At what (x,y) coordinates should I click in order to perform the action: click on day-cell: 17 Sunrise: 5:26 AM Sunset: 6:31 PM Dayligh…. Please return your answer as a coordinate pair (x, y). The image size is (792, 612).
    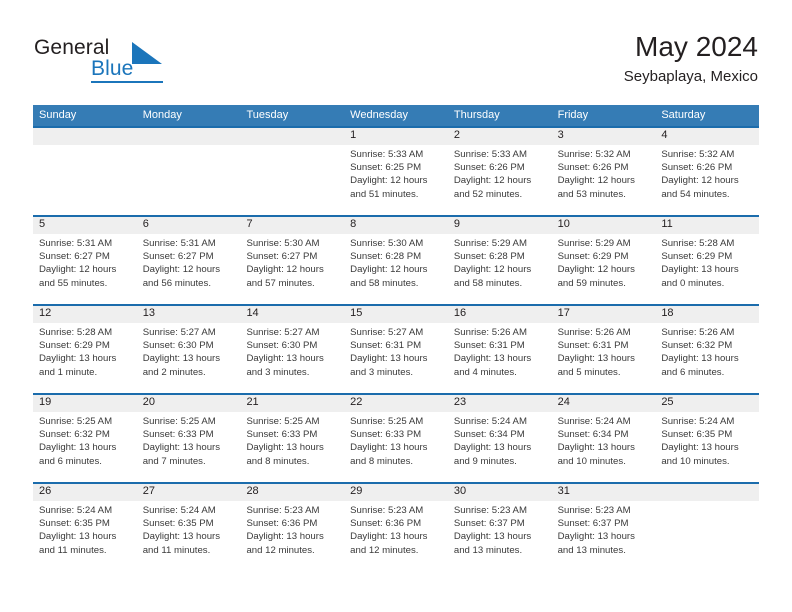
    Looking at the image, I should click on (603, 349).